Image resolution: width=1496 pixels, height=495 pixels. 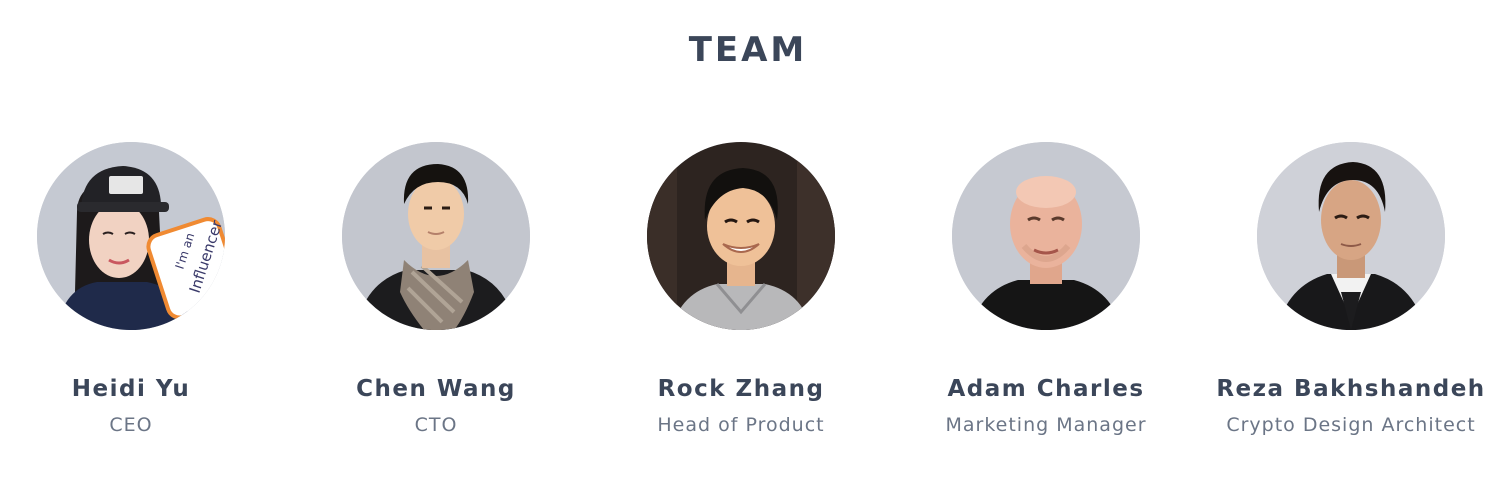 I want to click on avatar: I'm an Influencer, so click(x=131, y=236).